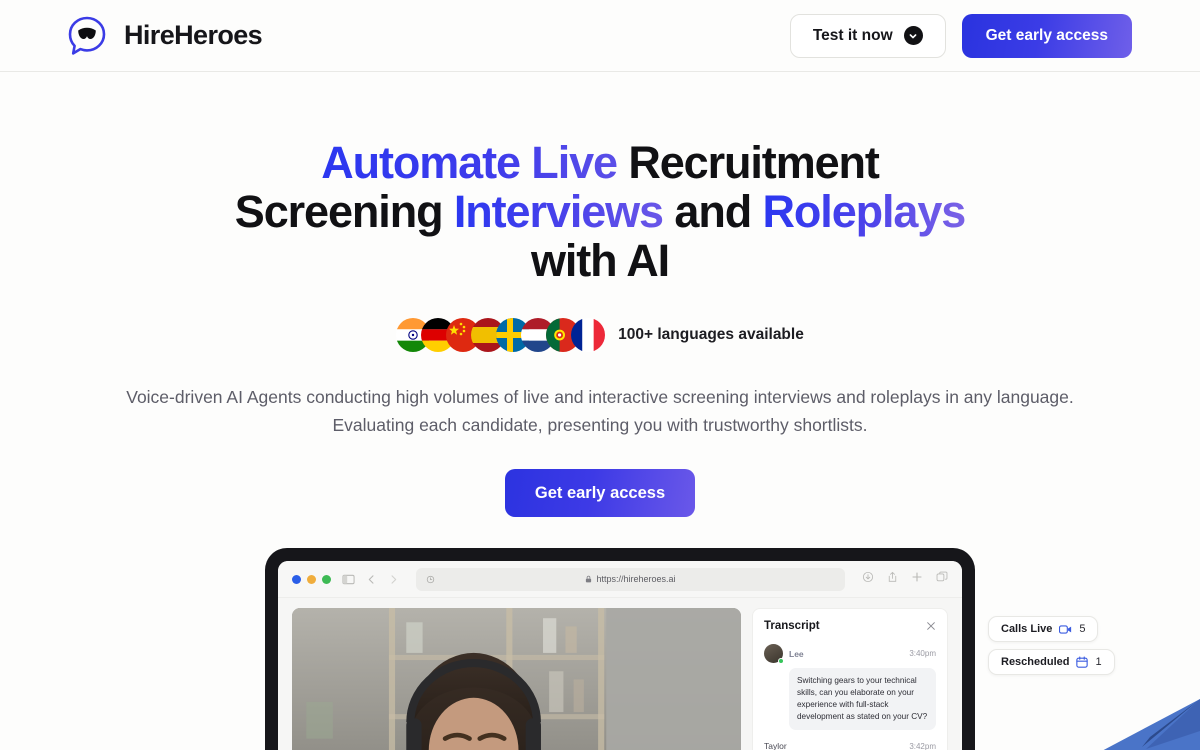 The width and height of the screenshot is (1200, 750). Describe the element at coordinates (193, 35) in the screenshot. I see `brand-name: HireHeroes` at that location.